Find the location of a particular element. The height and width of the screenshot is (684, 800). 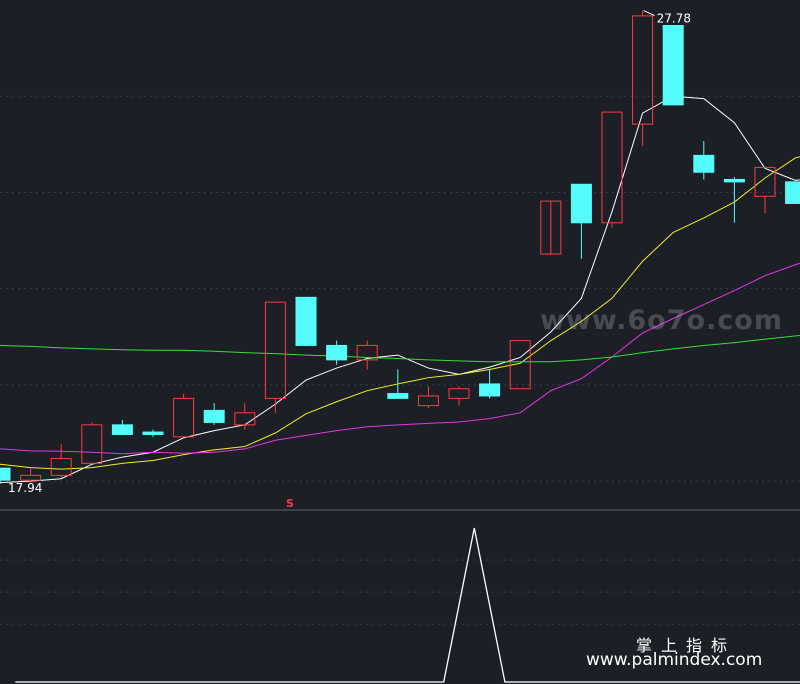

ma-line is located at coordinates (400, 348).